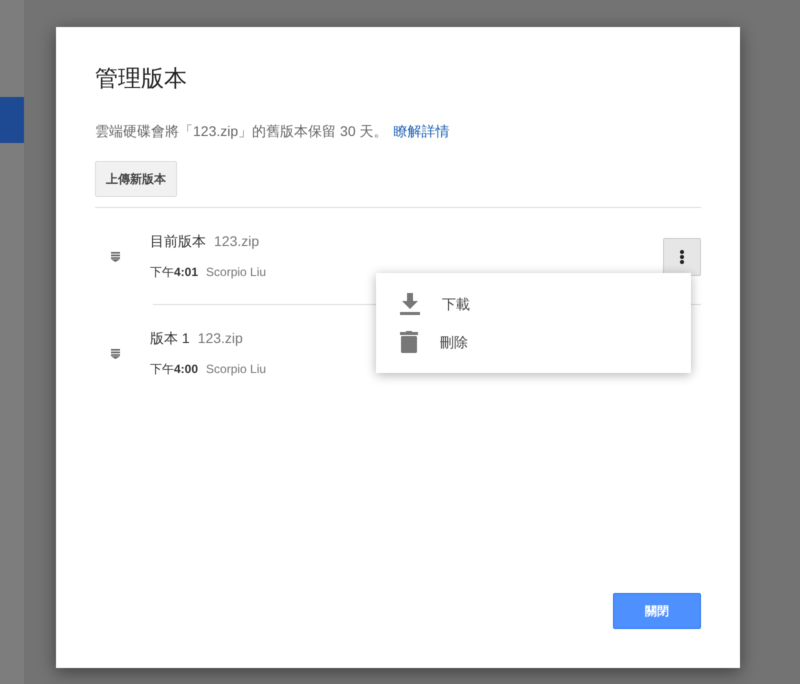  What do you see at coordinates (410, 304) in the screenshot?
I see `download-icon` at bounding box center [410, 304].